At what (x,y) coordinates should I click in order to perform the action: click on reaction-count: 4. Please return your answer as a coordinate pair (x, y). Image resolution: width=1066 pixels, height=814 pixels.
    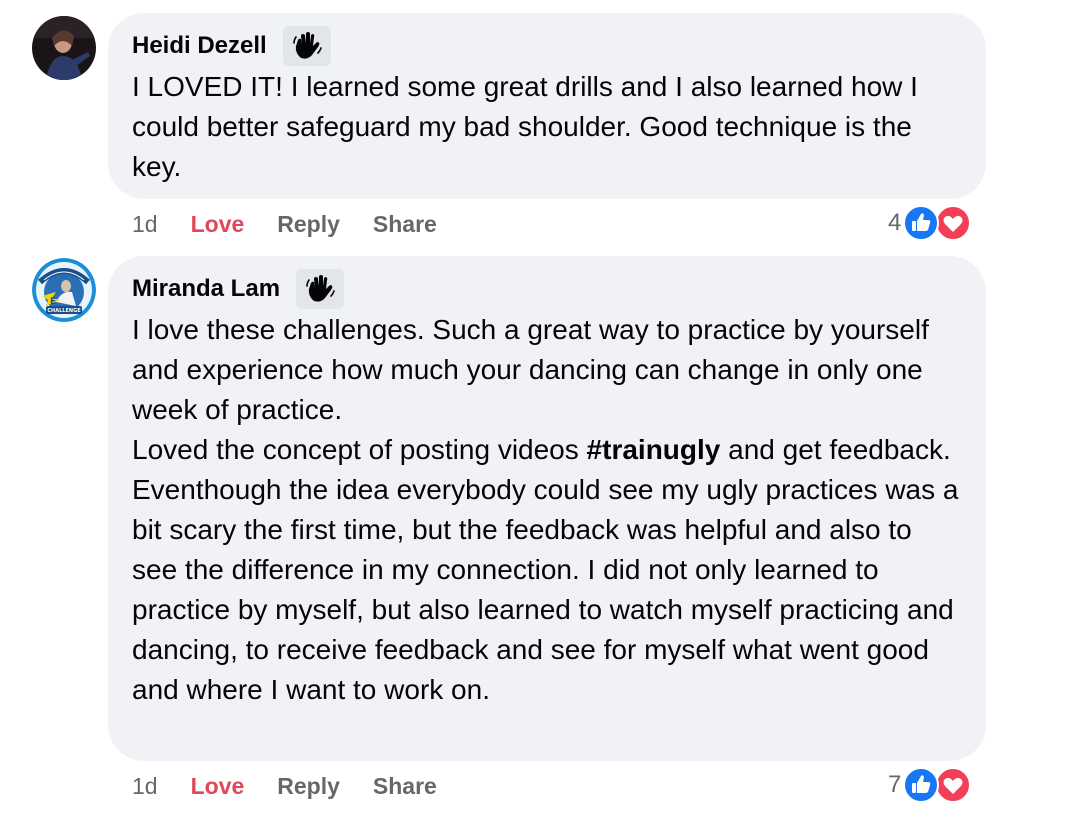
    Looking at the image, I should click on (895, 222).